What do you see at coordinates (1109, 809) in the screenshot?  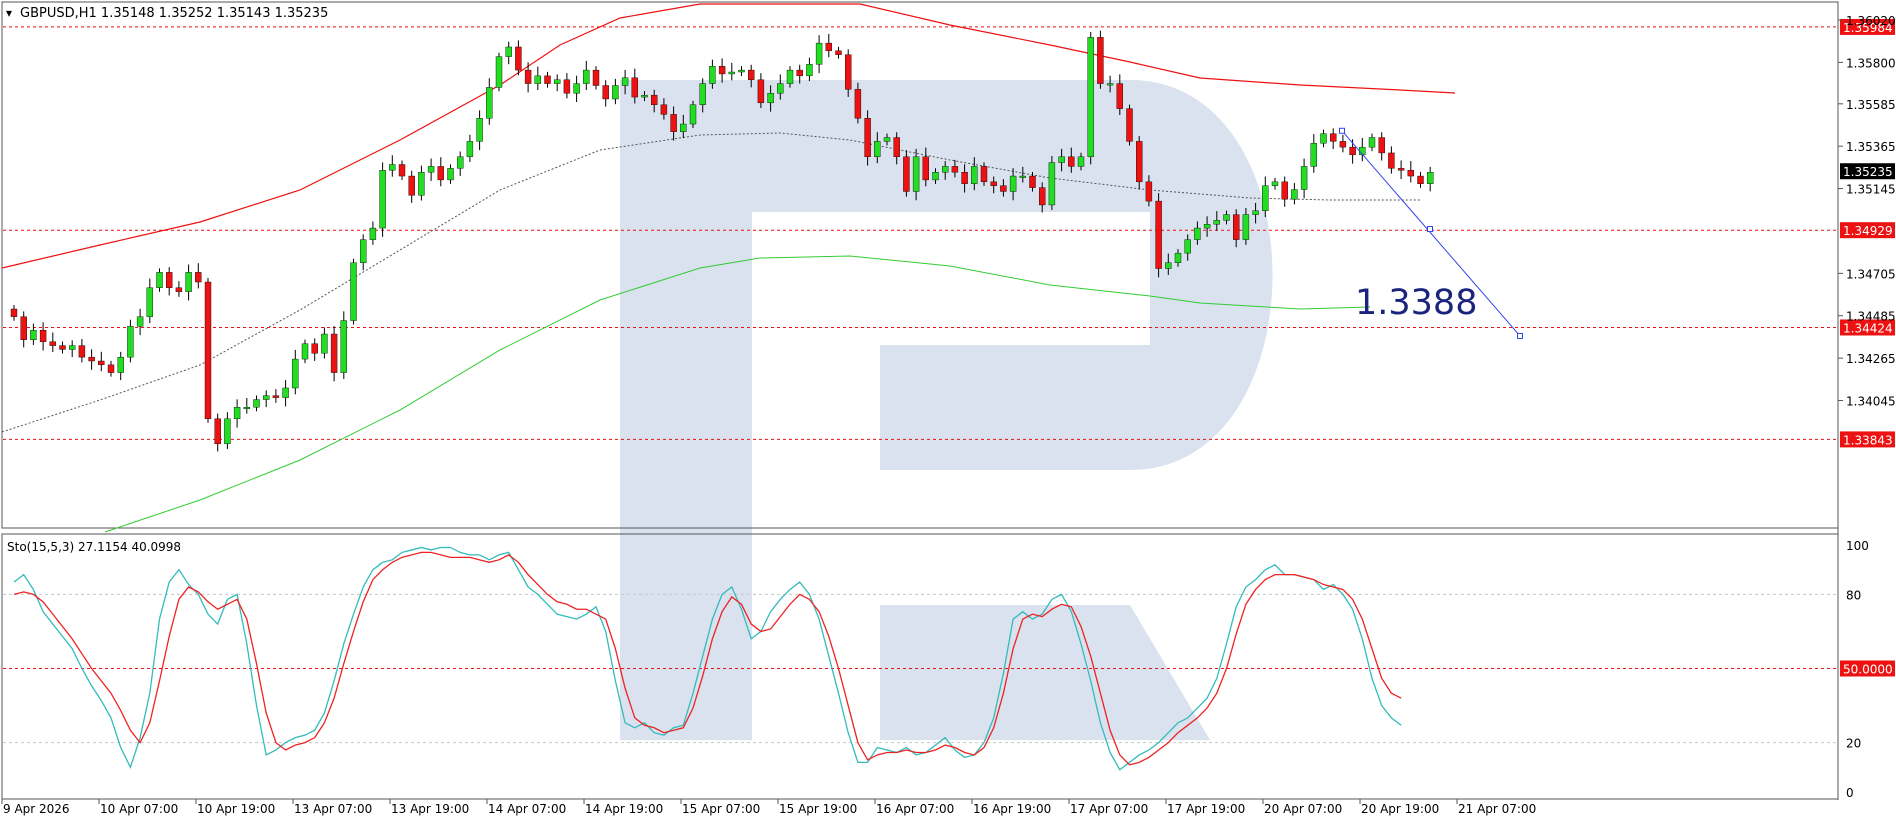 I see `time-axis-label: 17 Apr 07:00` at bounding box center [1109, 809].